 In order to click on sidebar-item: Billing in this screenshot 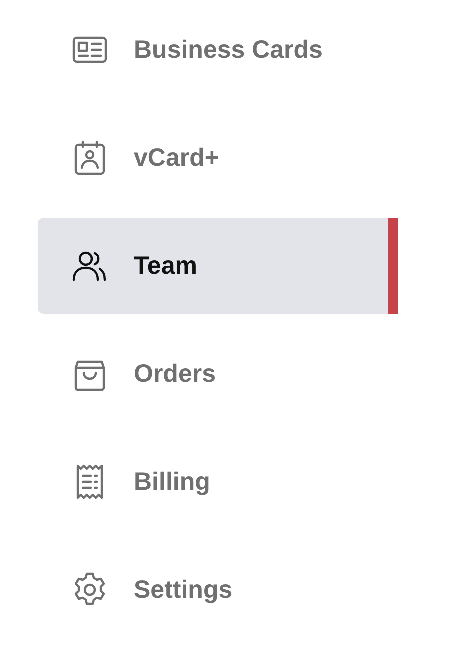, I will do `click(218, 482)`.